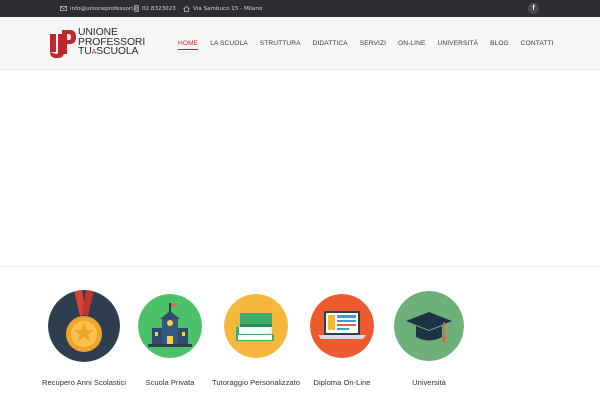 The height and width of the screenshot is (400, 600). What do you see at coordinates (229, 43) in the screenshot?
I see `nav-item-la-scuola: LA SCUOLA` at bounding box center [229, 43].